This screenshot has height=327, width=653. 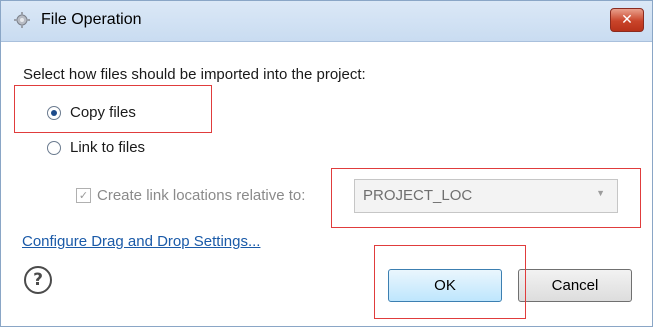 What do you see at coordinates (54, 112) in the screenshot?
I see `radio-selected-icon` at bounding box center [54, 112].